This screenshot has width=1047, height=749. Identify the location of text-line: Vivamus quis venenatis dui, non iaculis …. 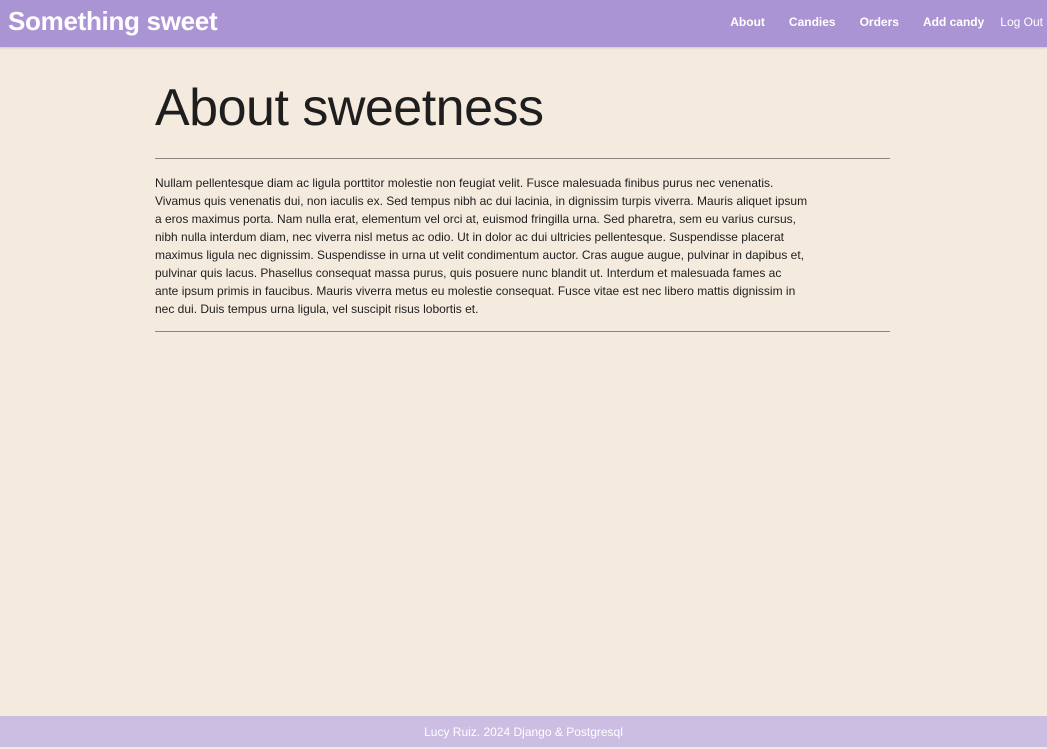
(481, 201).